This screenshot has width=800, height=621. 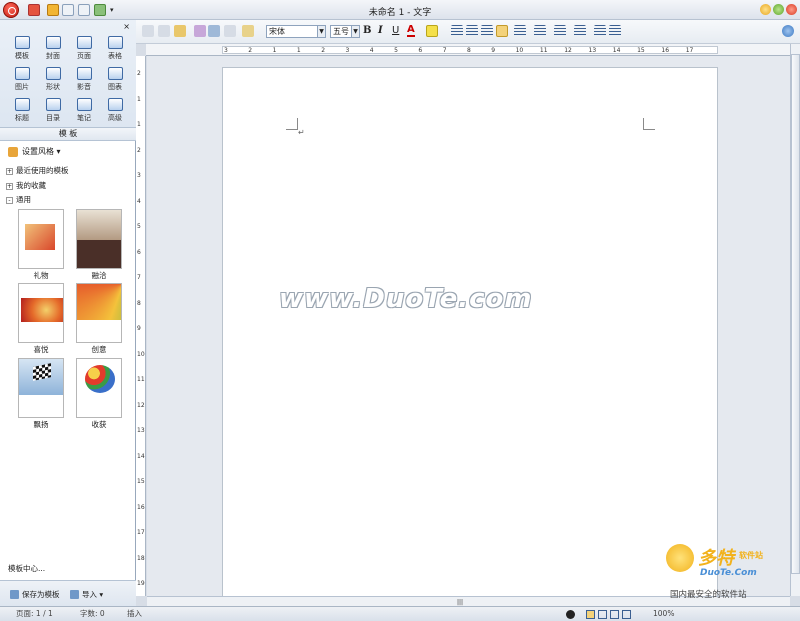 What do you see at coordinates (53, 48) in the screenshot?
I see `panel-item-cover: 封面` at bounding box center [53, 48].